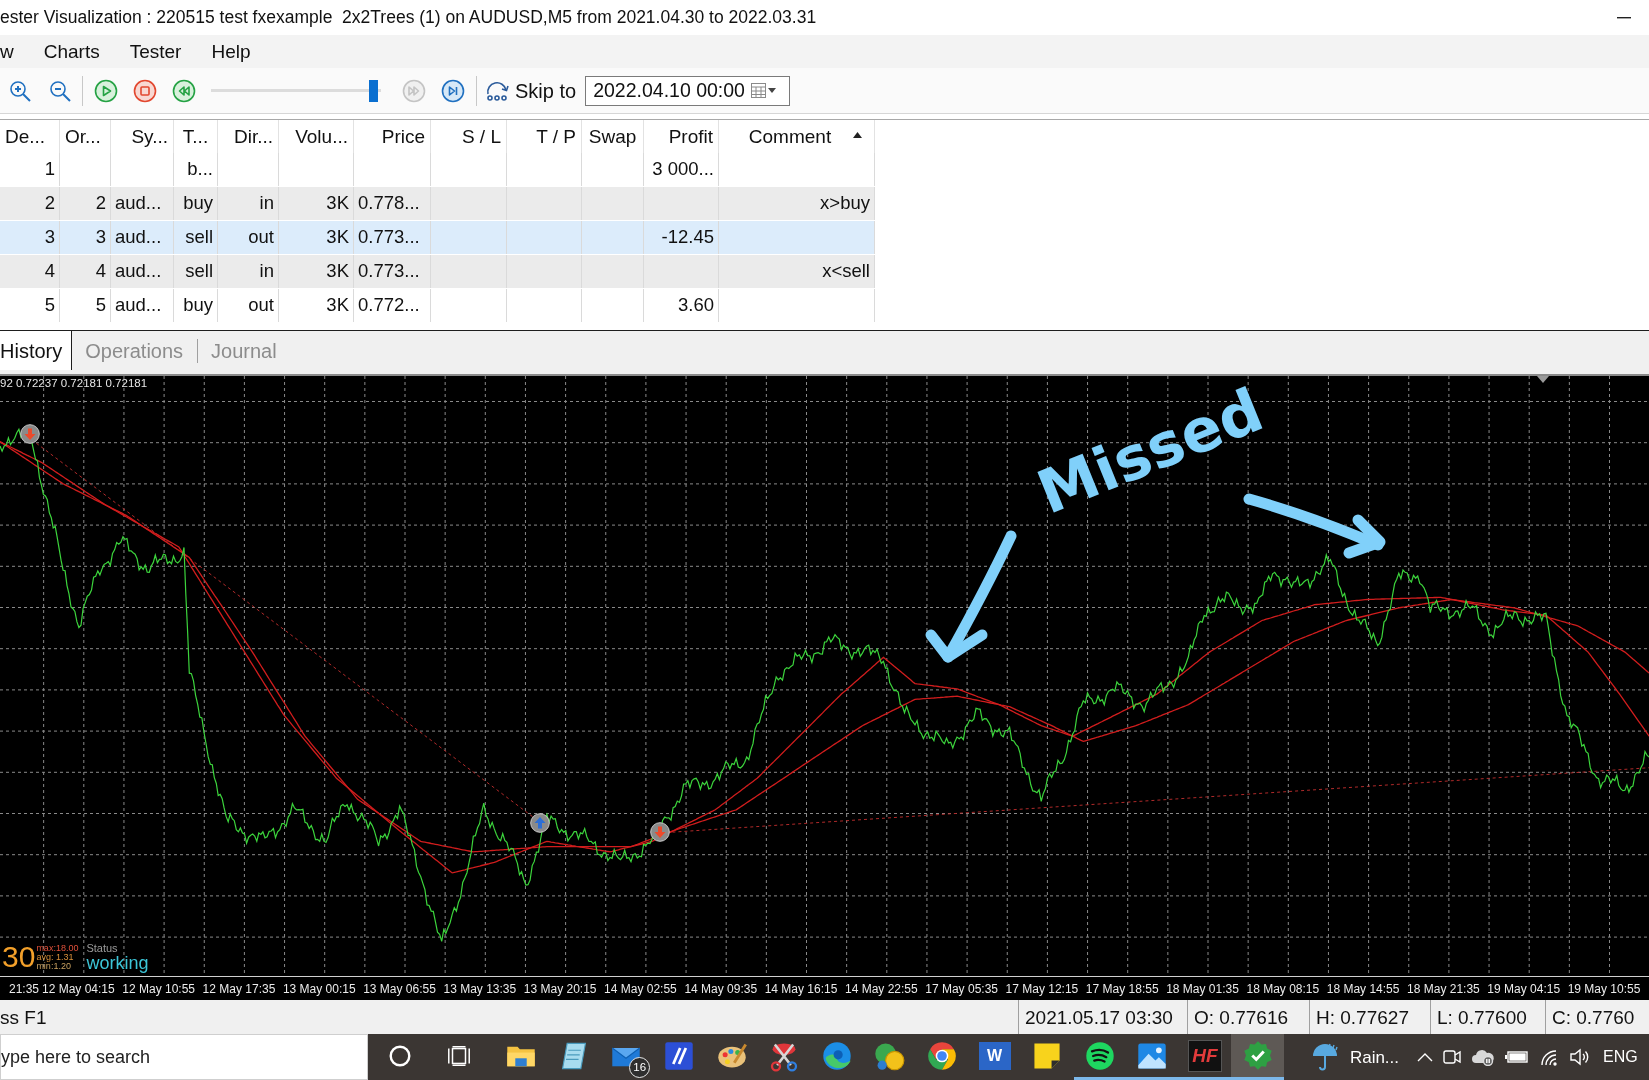 Image resolution: width=1649 pixels, height=1080 pixels. What do you see at coordinates (836, 1055) in the screenshot?
I see `swirl-logo-icon` at bounding box center [836, 1055].